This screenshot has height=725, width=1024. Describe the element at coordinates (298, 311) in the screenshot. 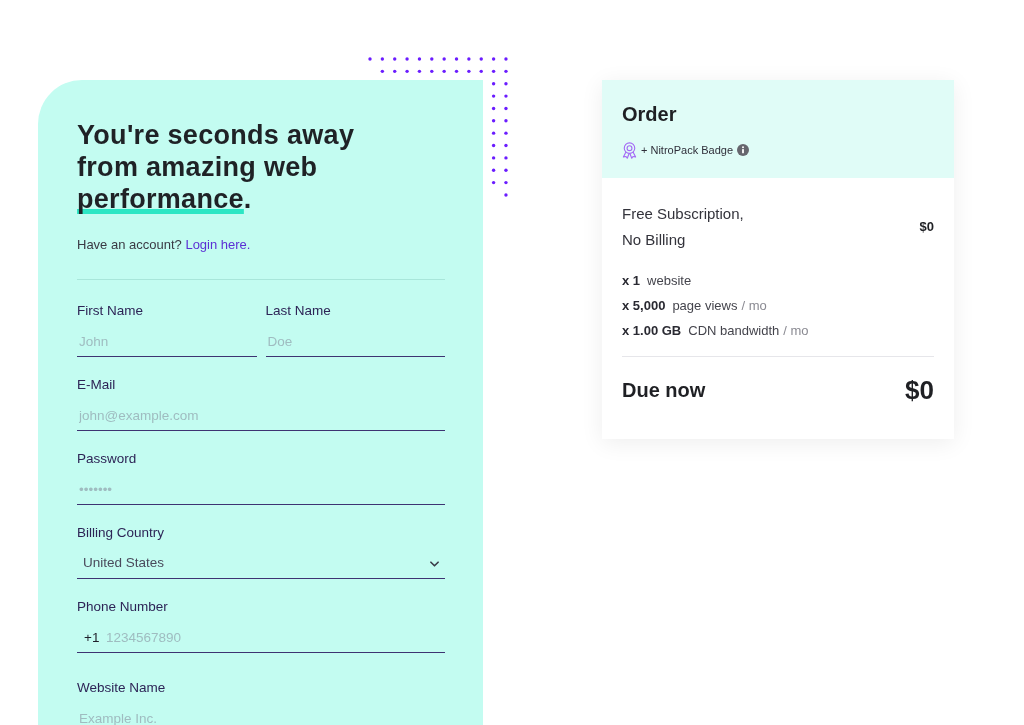

I see `field-label: Last Name` at that location.